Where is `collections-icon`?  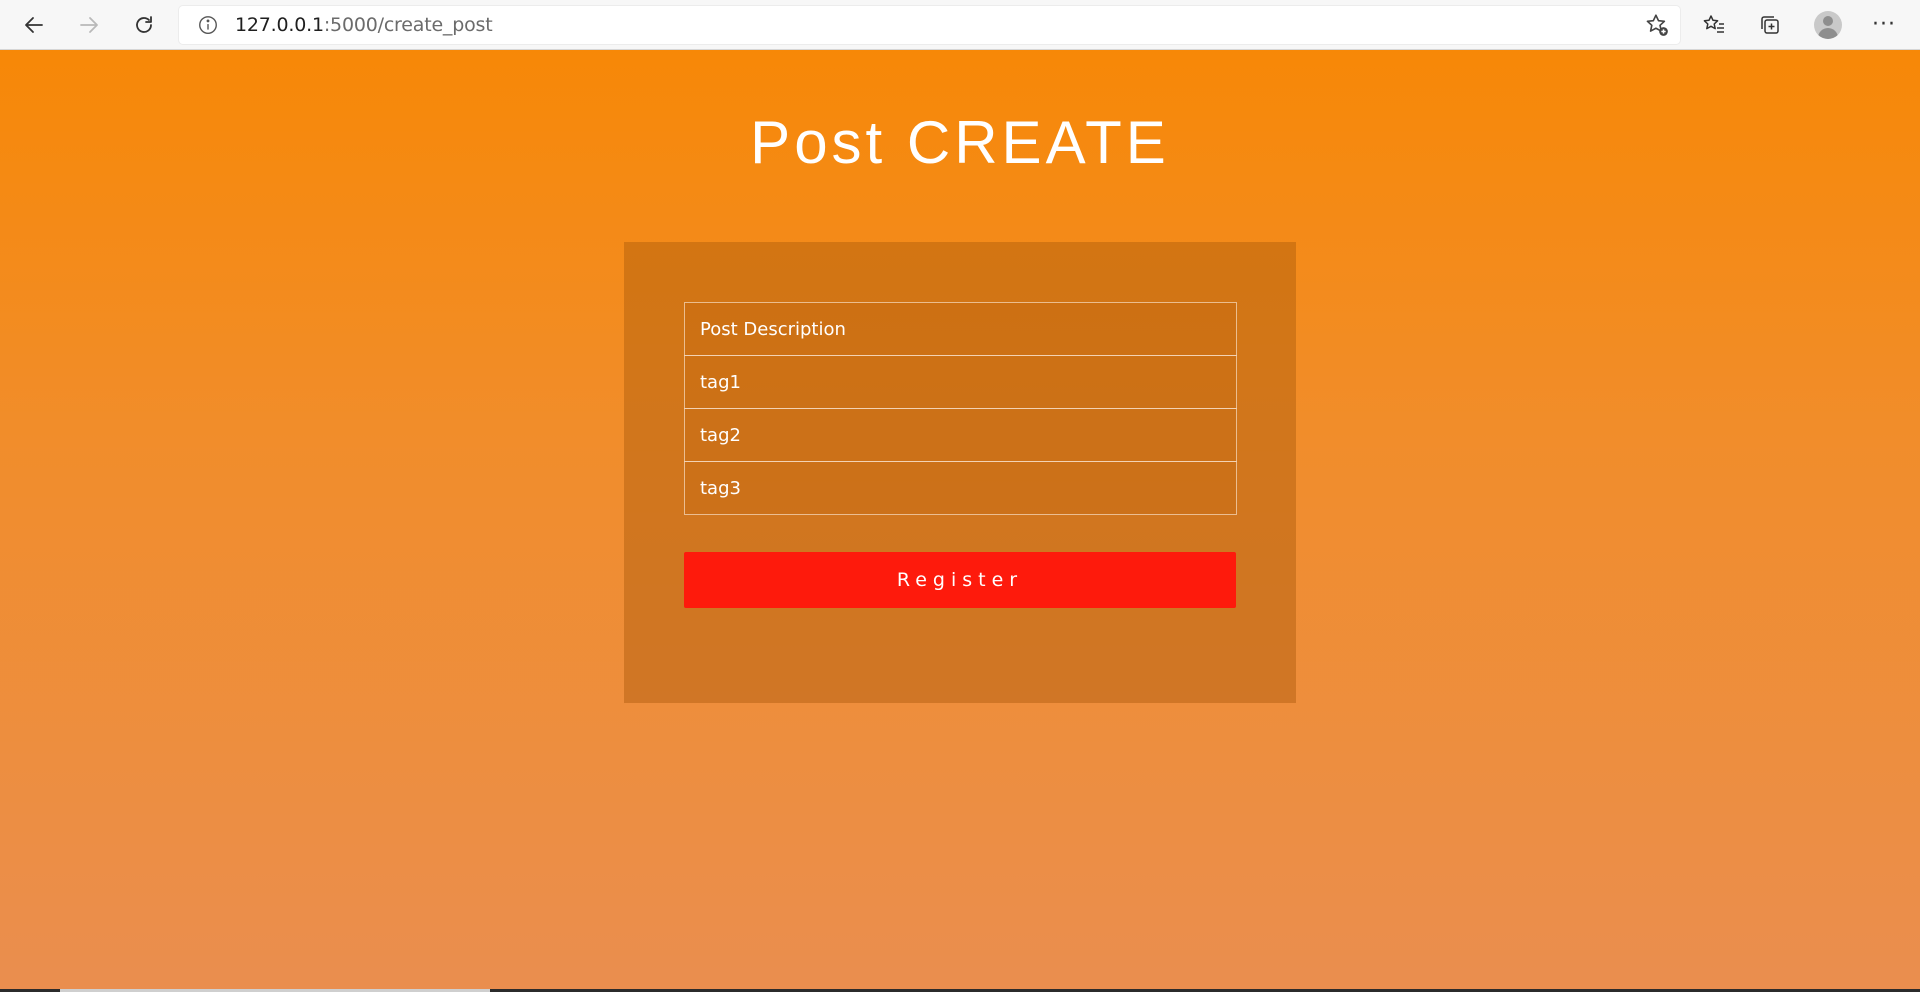 collections-icon is located at coordinates (1770, 25).